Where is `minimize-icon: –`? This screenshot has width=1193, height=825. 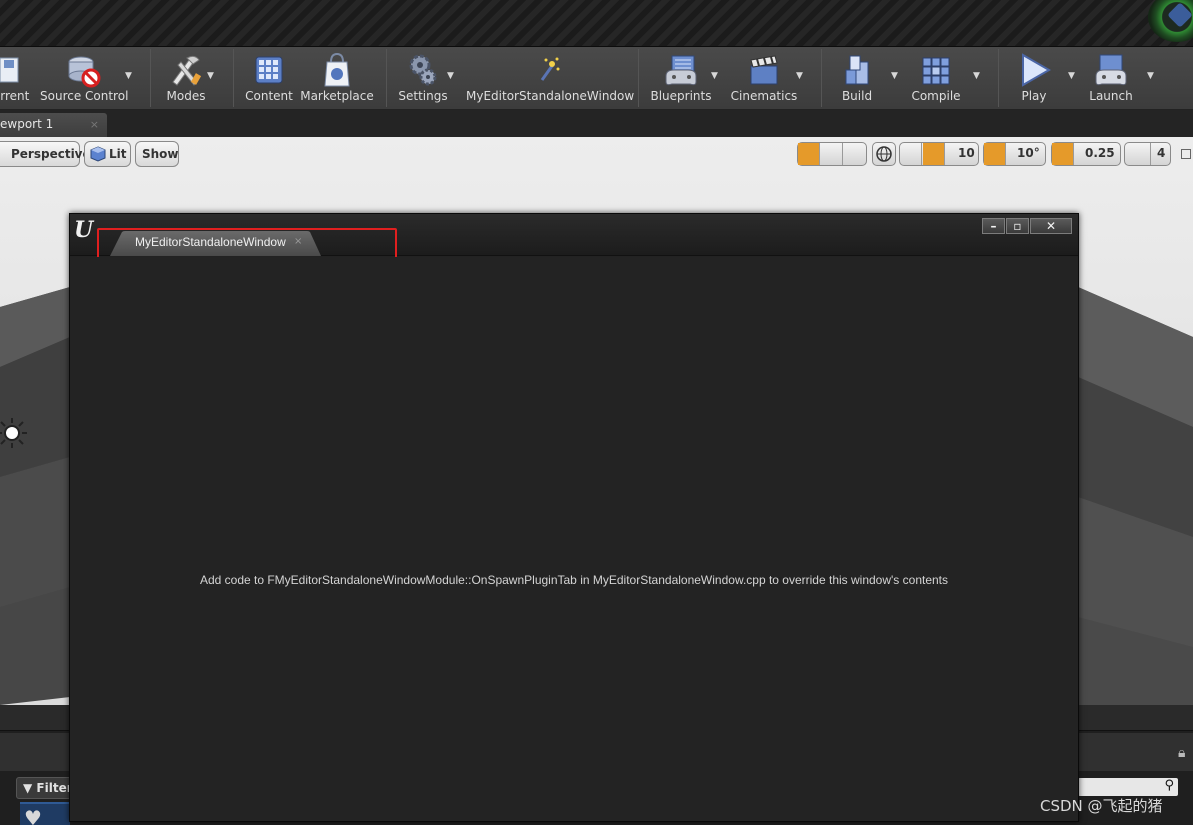 minimize-icon: – is located at coordinates (993, 226).